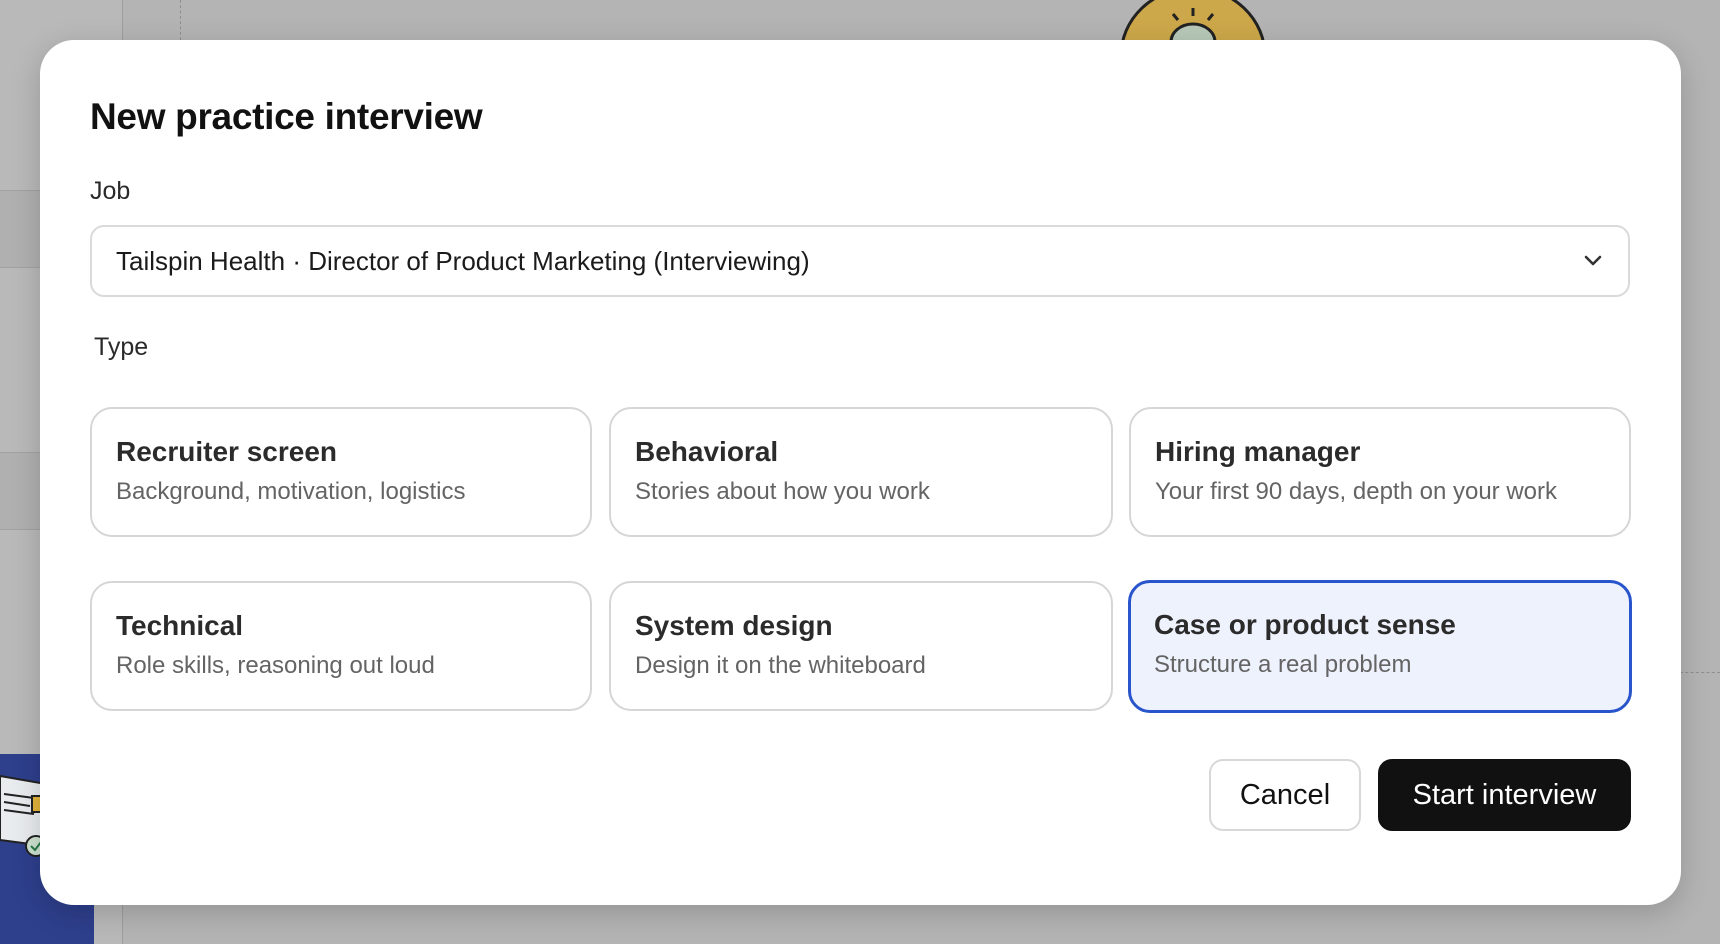 Image resolution: width=1720 pixels, height=944 pixels. I want to click on job-label: Job, so click(110, 191).